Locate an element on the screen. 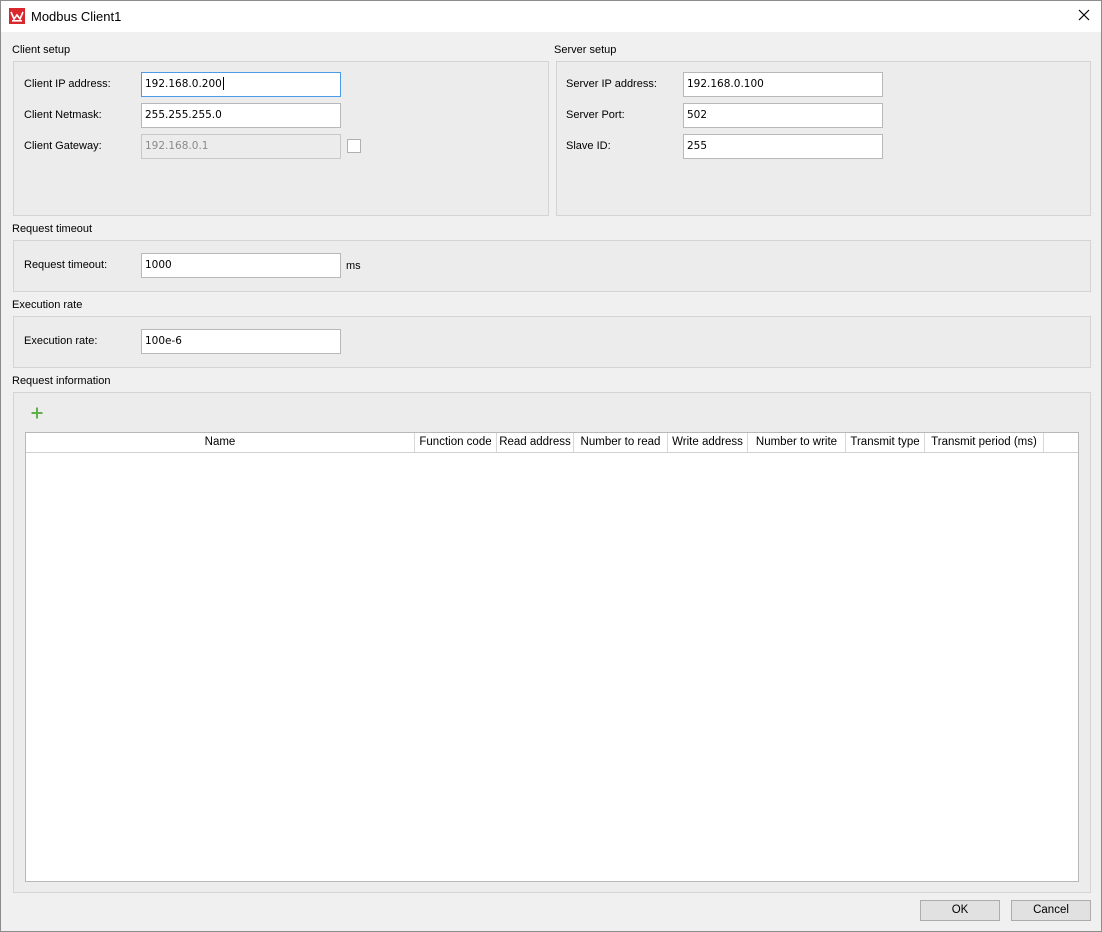 This screenshot has width=1102, height=932. gateway-enable-checkbox is located at coordinates (354, 146).